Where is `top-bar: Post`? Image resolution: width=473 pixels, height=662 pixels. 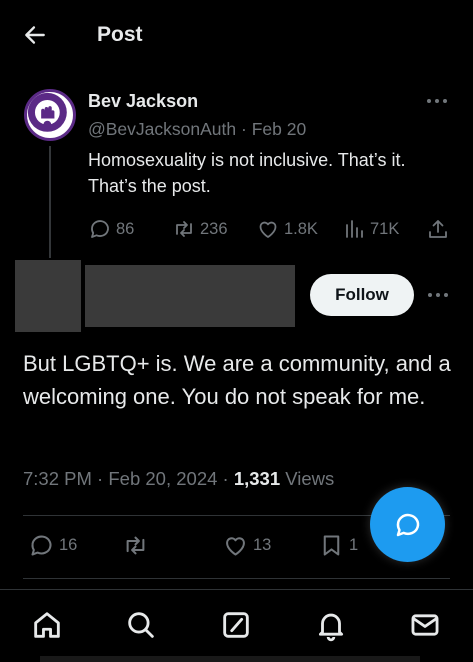
top-bar: Post is located at coordinates (236, 35).